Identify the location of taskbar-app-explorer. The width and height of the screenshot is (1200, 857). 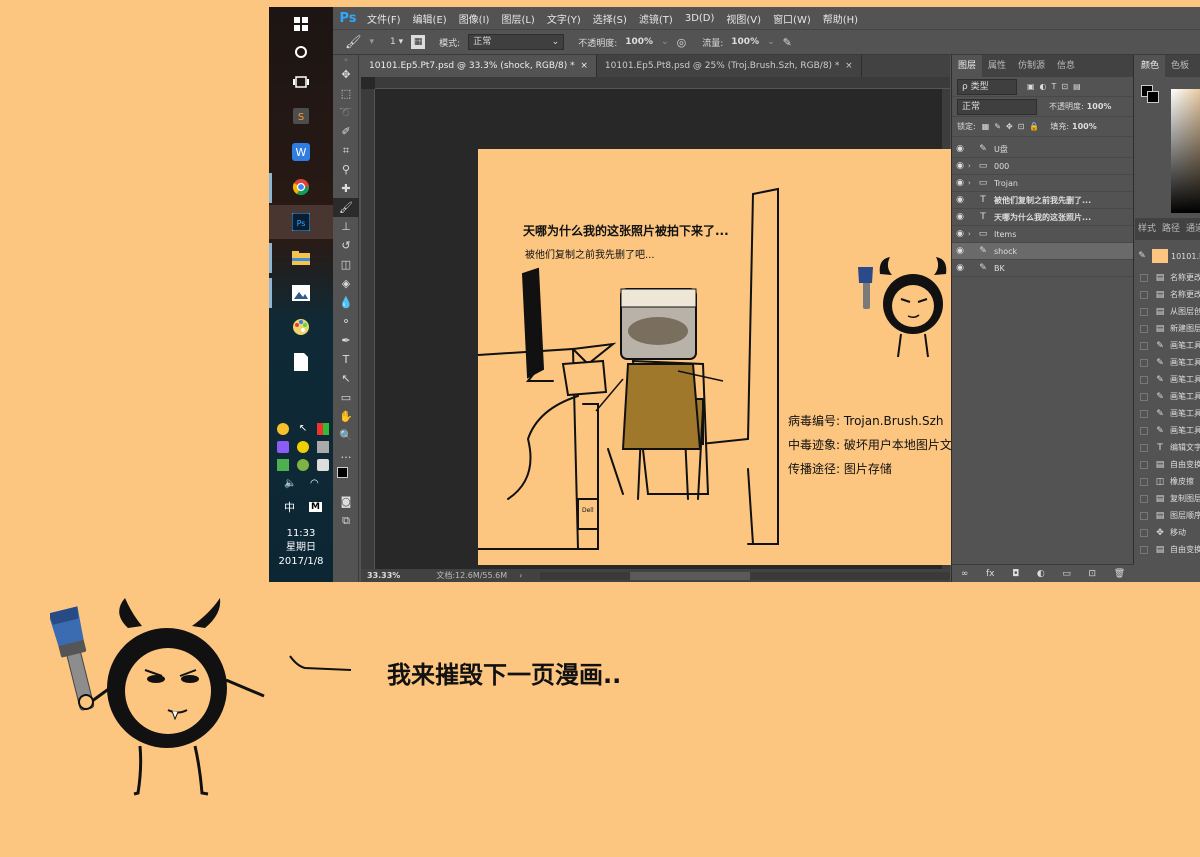
(301, 258).